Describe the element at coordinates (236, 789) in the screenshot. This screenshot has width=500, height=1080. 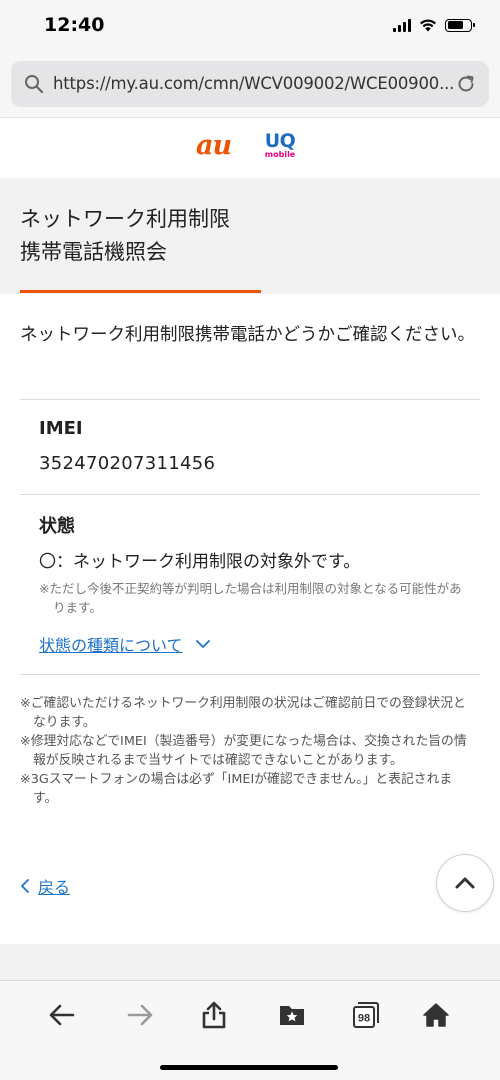
I see `footnote: ※3Gスマートフォンの場合は必ず「IMEIが確認できません。」と表記されます。` at that location.